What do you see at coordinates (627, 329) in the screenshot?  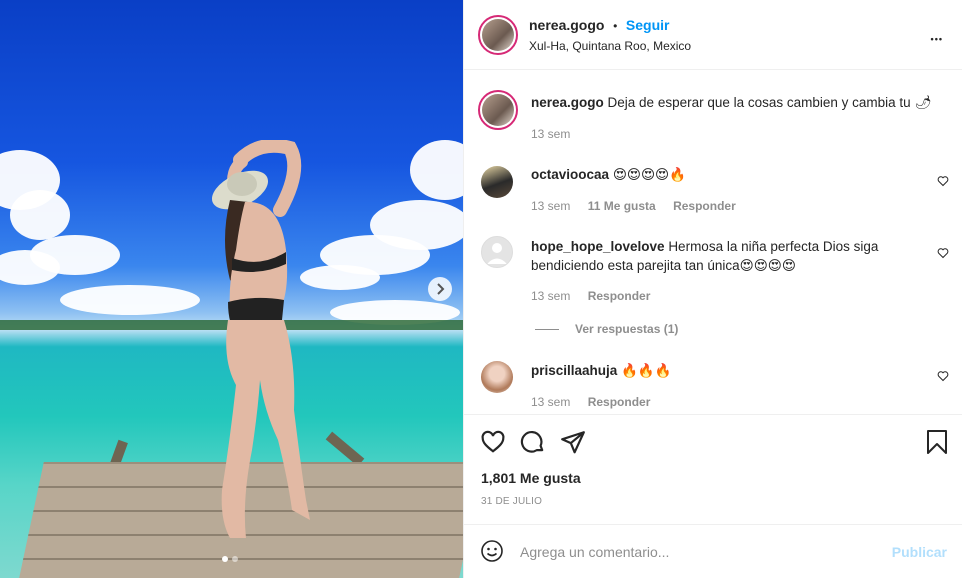 I see `view-replies-label: Ver respuestas (1)` at bounding box center [627, 329].